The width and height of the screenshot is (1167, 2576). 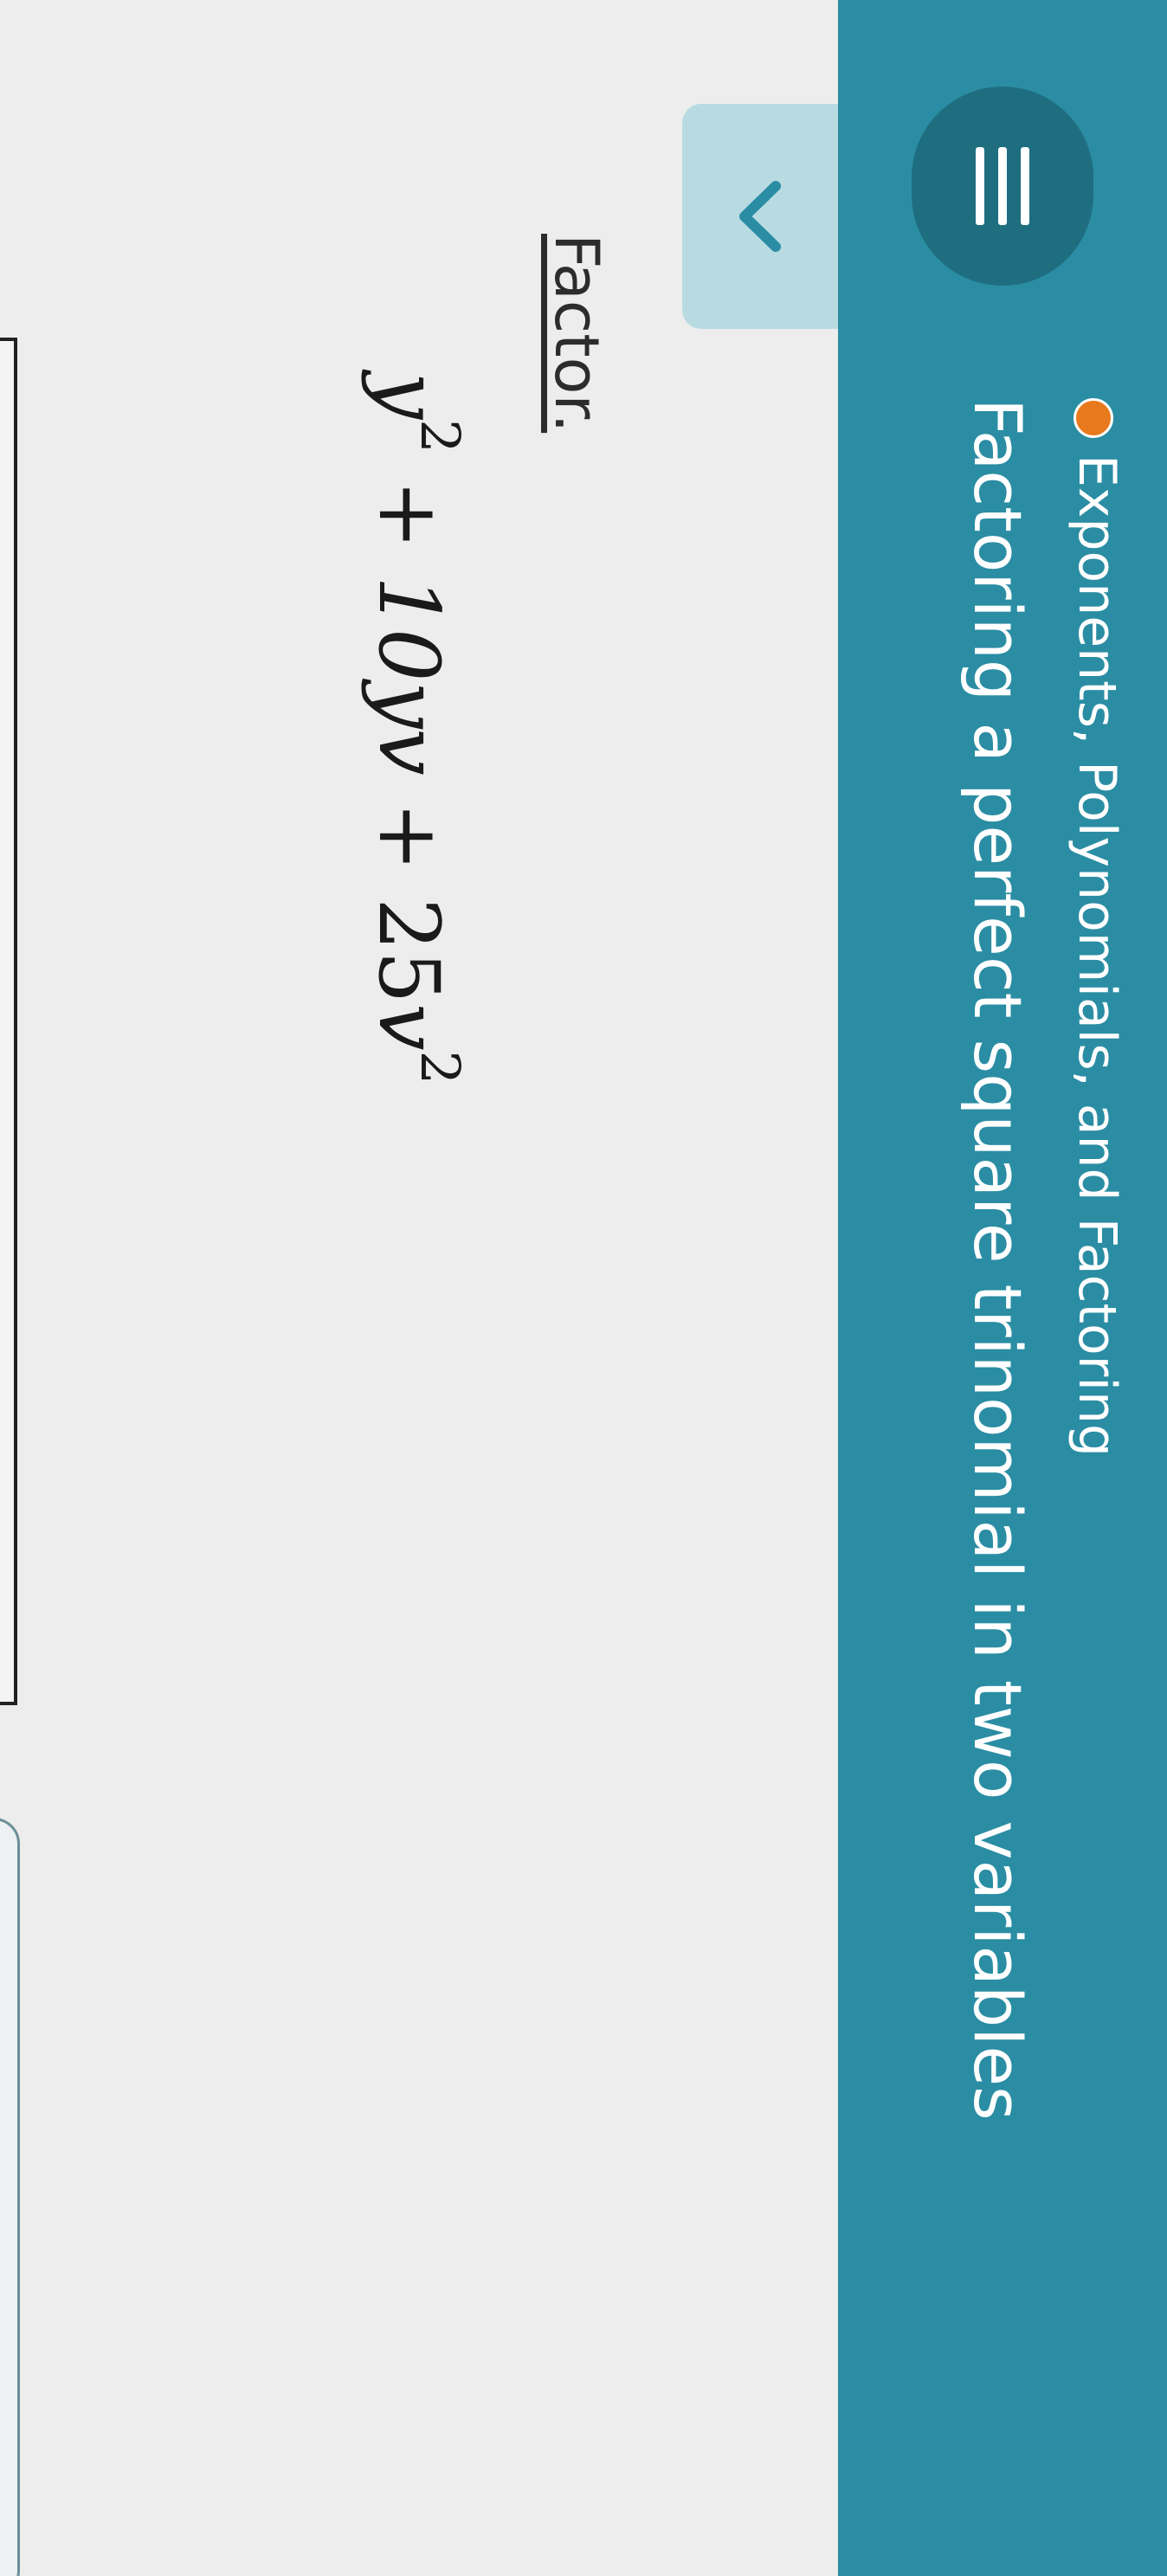 I want to click on math-expression: y2 + 10yv + 25v2, so click(x=414, y=728).